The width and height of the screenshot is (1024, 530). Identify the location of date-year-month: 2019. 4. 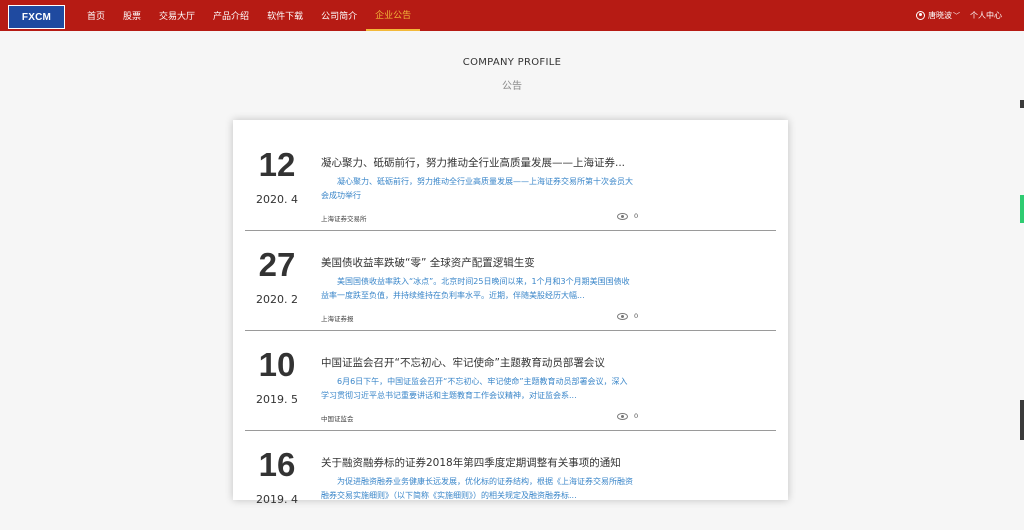
(277, 499).